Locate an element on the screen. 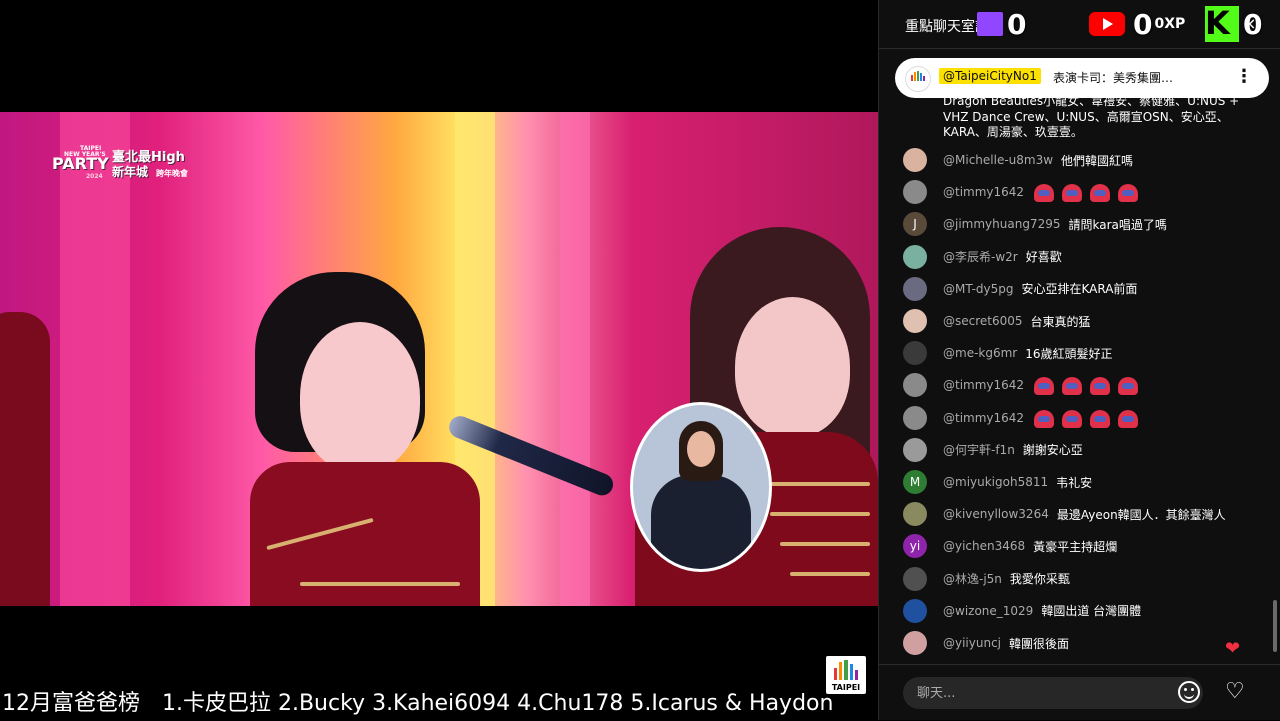  chat-message: @yiiyuncj 韓團很後面 is located at coordinates (986, 643).